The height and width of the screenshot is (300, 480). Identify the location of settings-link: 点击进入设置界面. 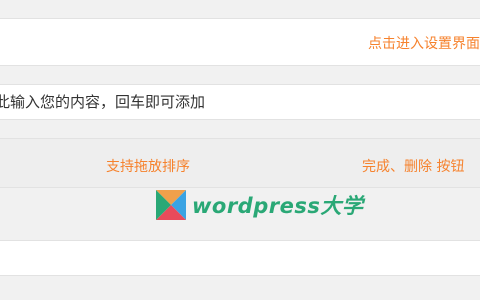
(424, 43).